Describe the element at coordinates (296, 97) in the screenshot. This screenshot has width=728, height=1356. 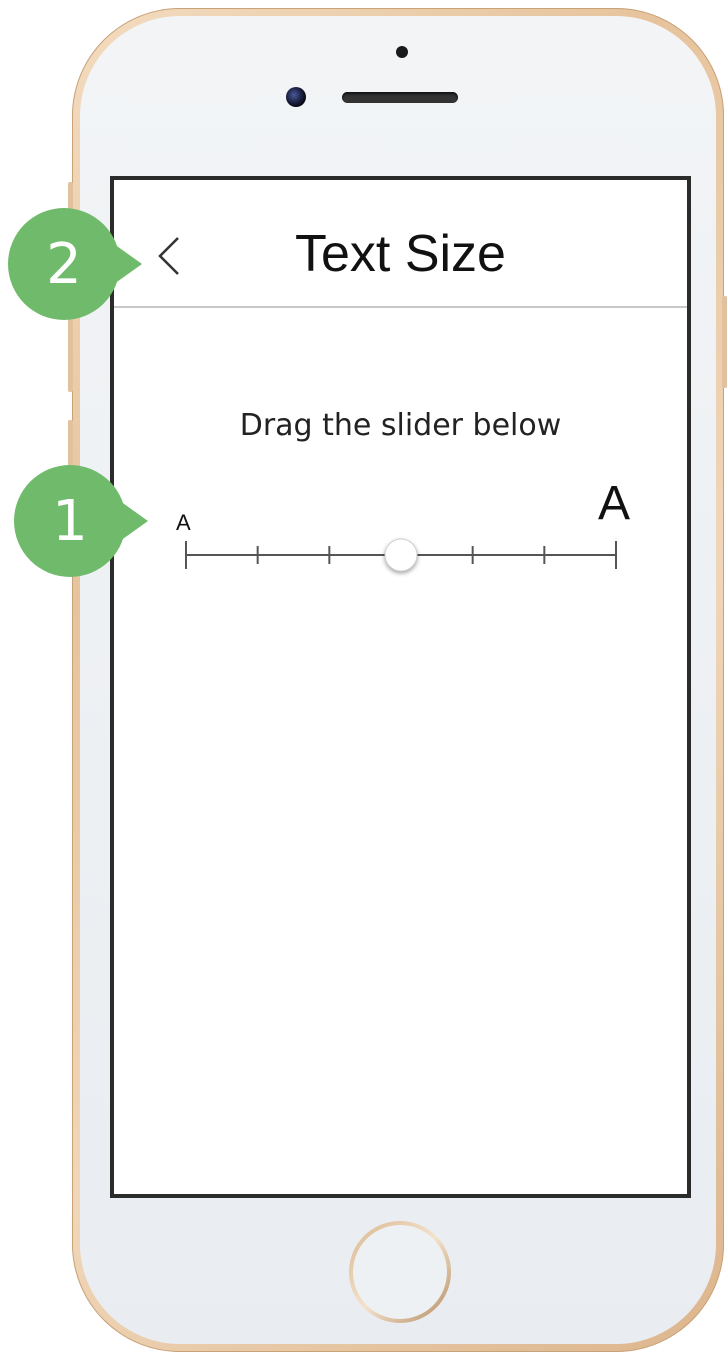
I see `front-camera` at that location.